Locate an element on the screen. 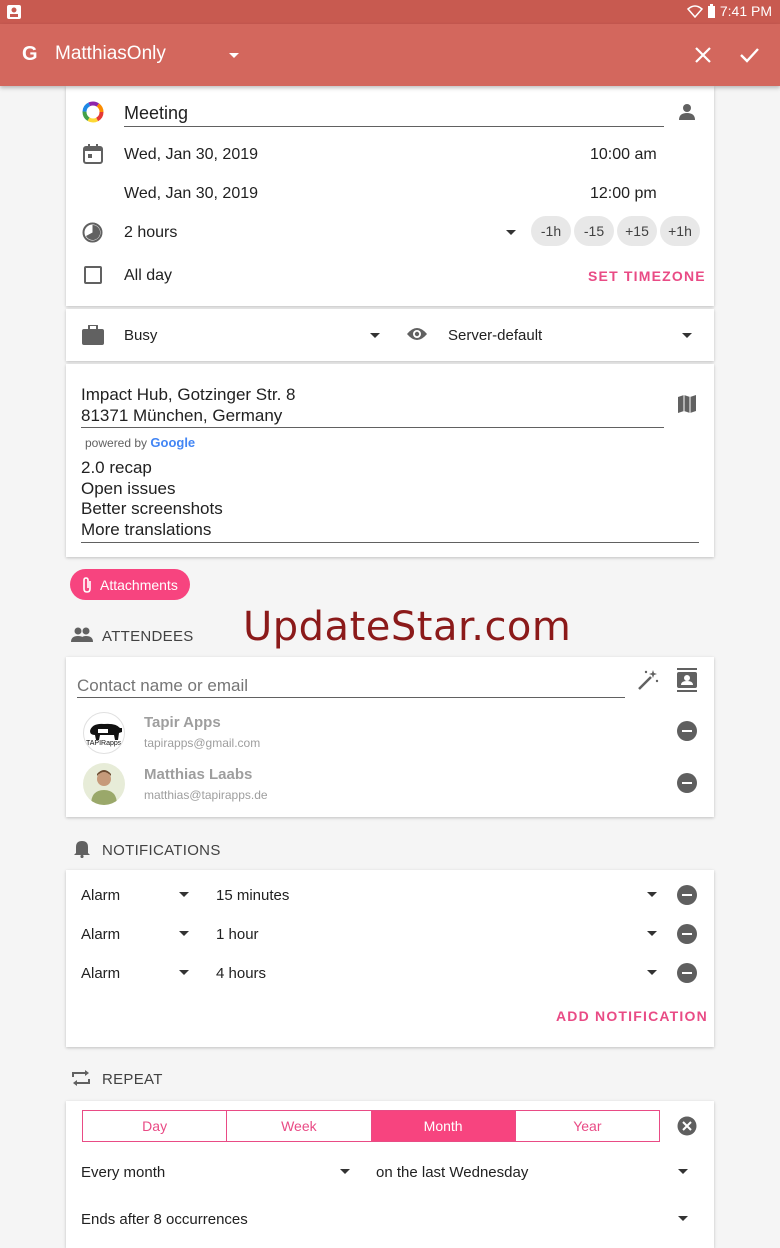  visibility-select: Server-default is located at coordinates (495, 335).